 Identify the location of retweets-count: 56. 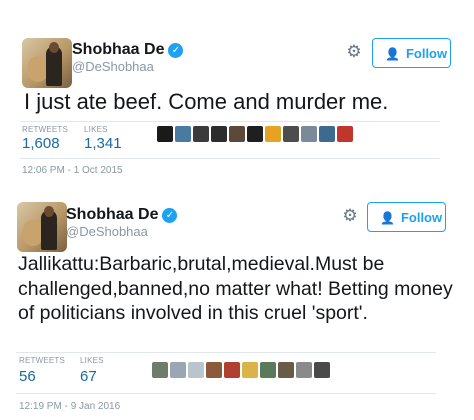
(27, 376).